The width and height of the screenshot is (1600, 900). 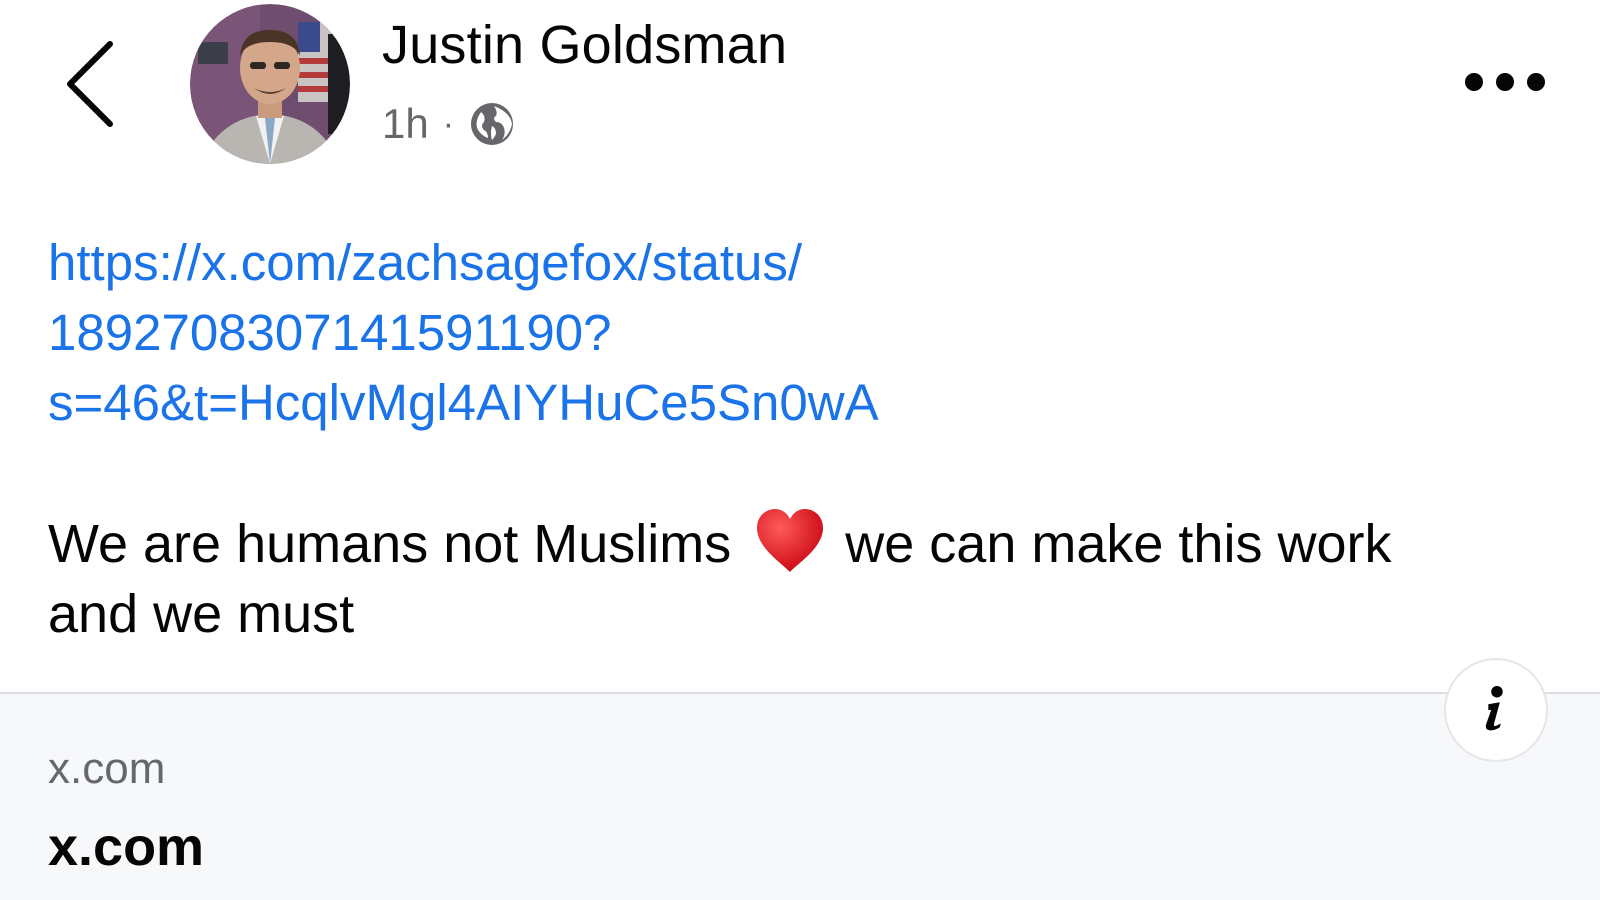 I want to click on post-text-line-2: and we must, so click(x=201, y=614).